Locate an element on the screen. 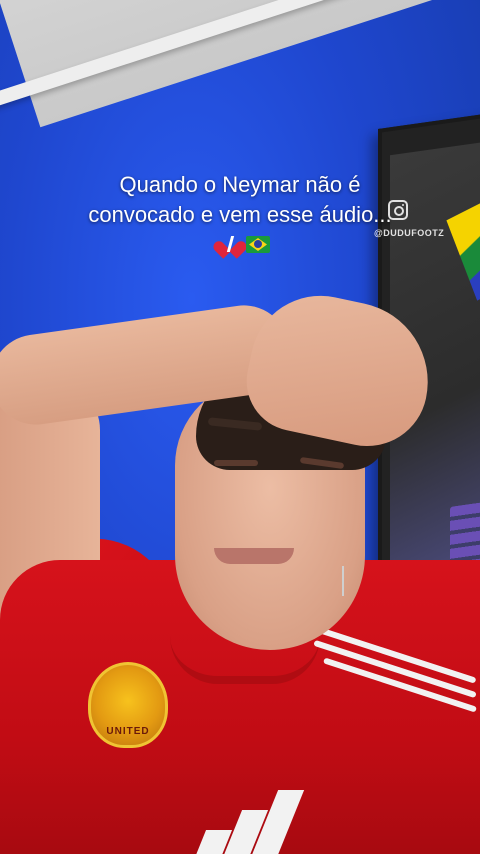 This screenshot has height=854, width=480. caption-line-1: Quando o Neymar não é is located at coordinates (240, 184).